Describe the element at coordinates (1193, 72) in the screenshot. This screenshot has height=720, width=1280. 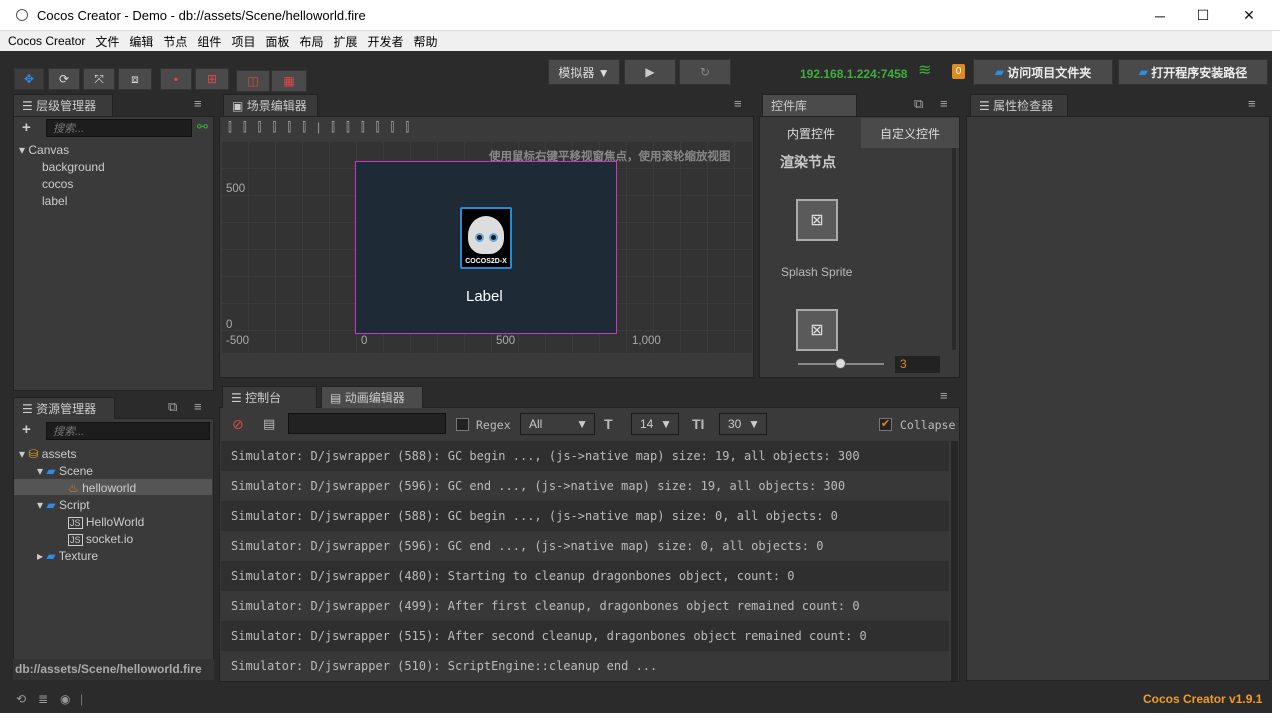
I see `open-install-path-button: ▰ 打开程序安装路径` at that location.